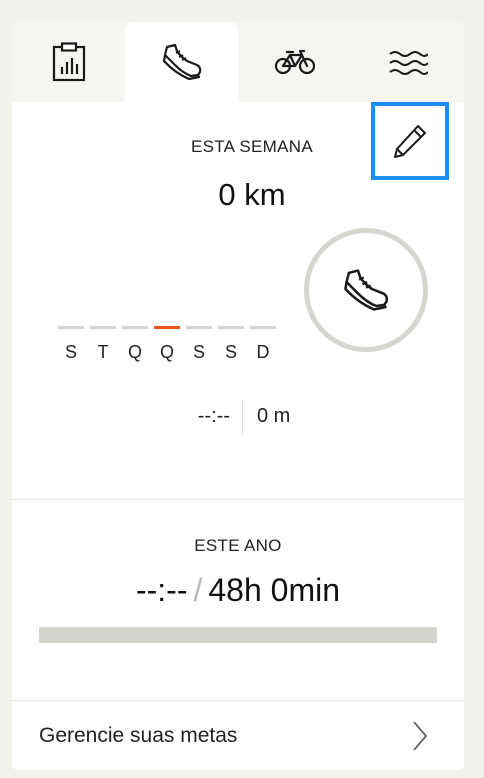  What do you see at coordinates (252, 146) in the screenshot?
I see `week-label: ESTA SEMANA` at bounding box center [252, 146].